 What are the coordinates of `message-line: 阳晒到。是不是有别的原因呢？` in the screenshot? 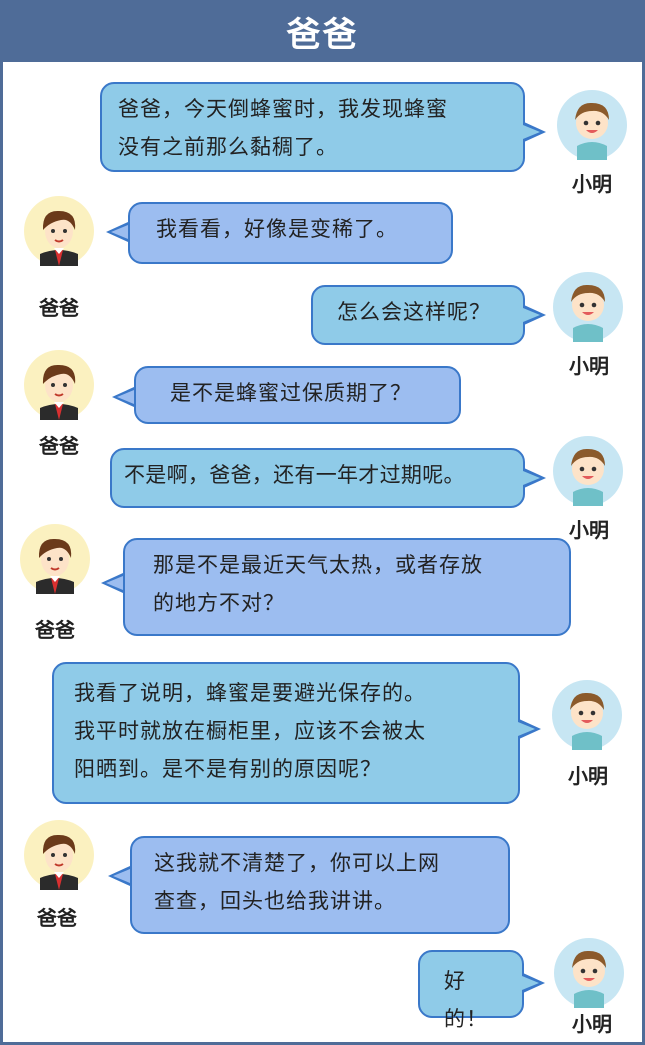 It's located at (228, 769).